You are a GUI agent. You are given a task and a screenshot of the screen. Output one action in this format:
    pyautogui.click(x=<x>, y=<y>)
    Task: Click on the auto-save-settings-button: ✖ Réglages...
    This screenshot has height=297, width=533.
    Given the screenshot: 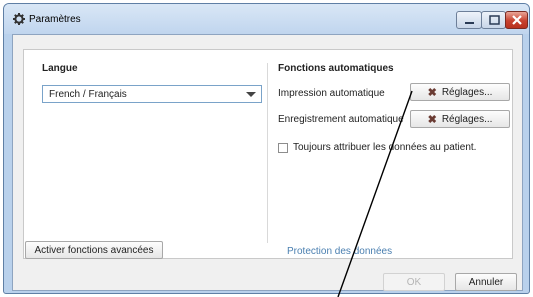 What is the action you would take?
    pyautogui.click(x=460, y=119)
    